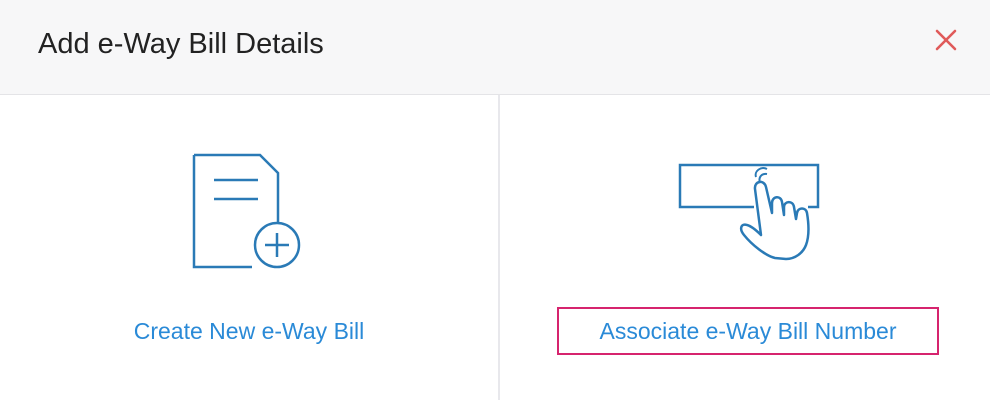  What do you see at coordinates (246, 211) in the screenshot?
I see `document-plus-icon` at bounding box center [246, 211].